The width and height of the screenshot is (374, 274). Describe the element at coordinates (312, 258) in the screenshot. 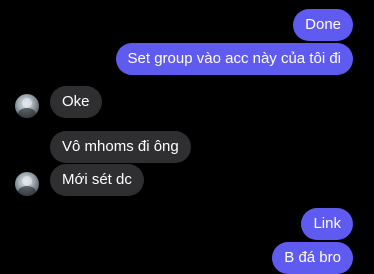

I see `message-bubble-outgoing: B đá bro` at that location.